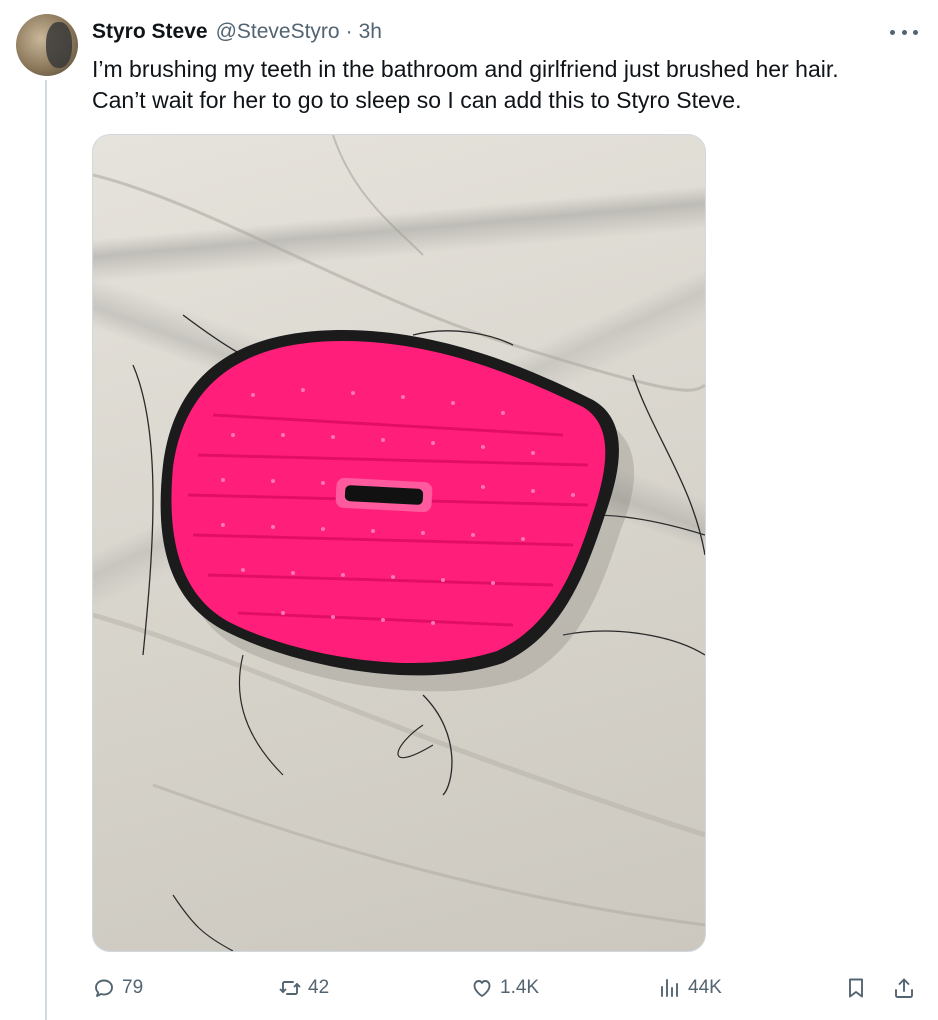  I want to click on tweet-actions: 79 42 1.4K 44K, so click(507, 988).